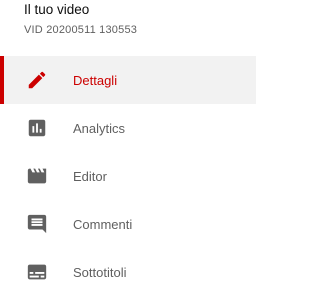 This screenshot has height=303, width=320. What do you see at coordinates (128, 272) in the screenshot?
I see `nav-item-subtitles: Sottotitoli` at bounding box center [128, 272].